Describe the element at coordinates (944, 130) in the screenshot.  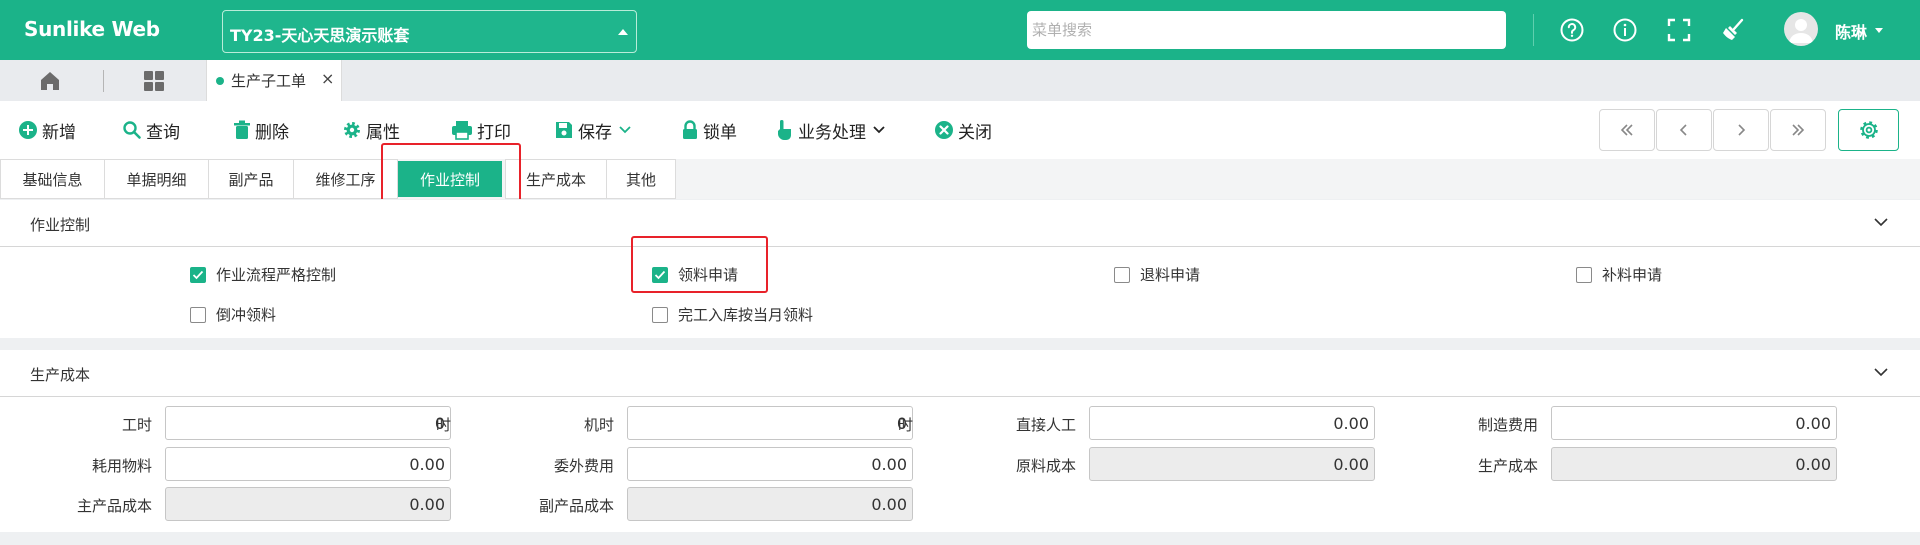
I see `close-circle-icon` at that location.